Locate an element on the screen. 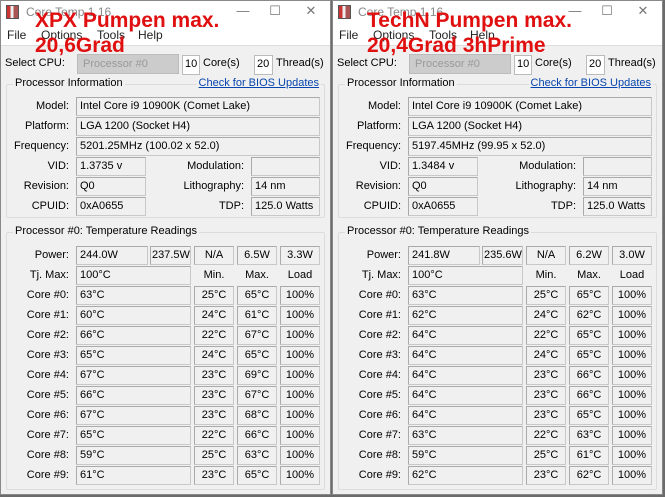  core-temp: 60°C is located at coordinates (133, 315).